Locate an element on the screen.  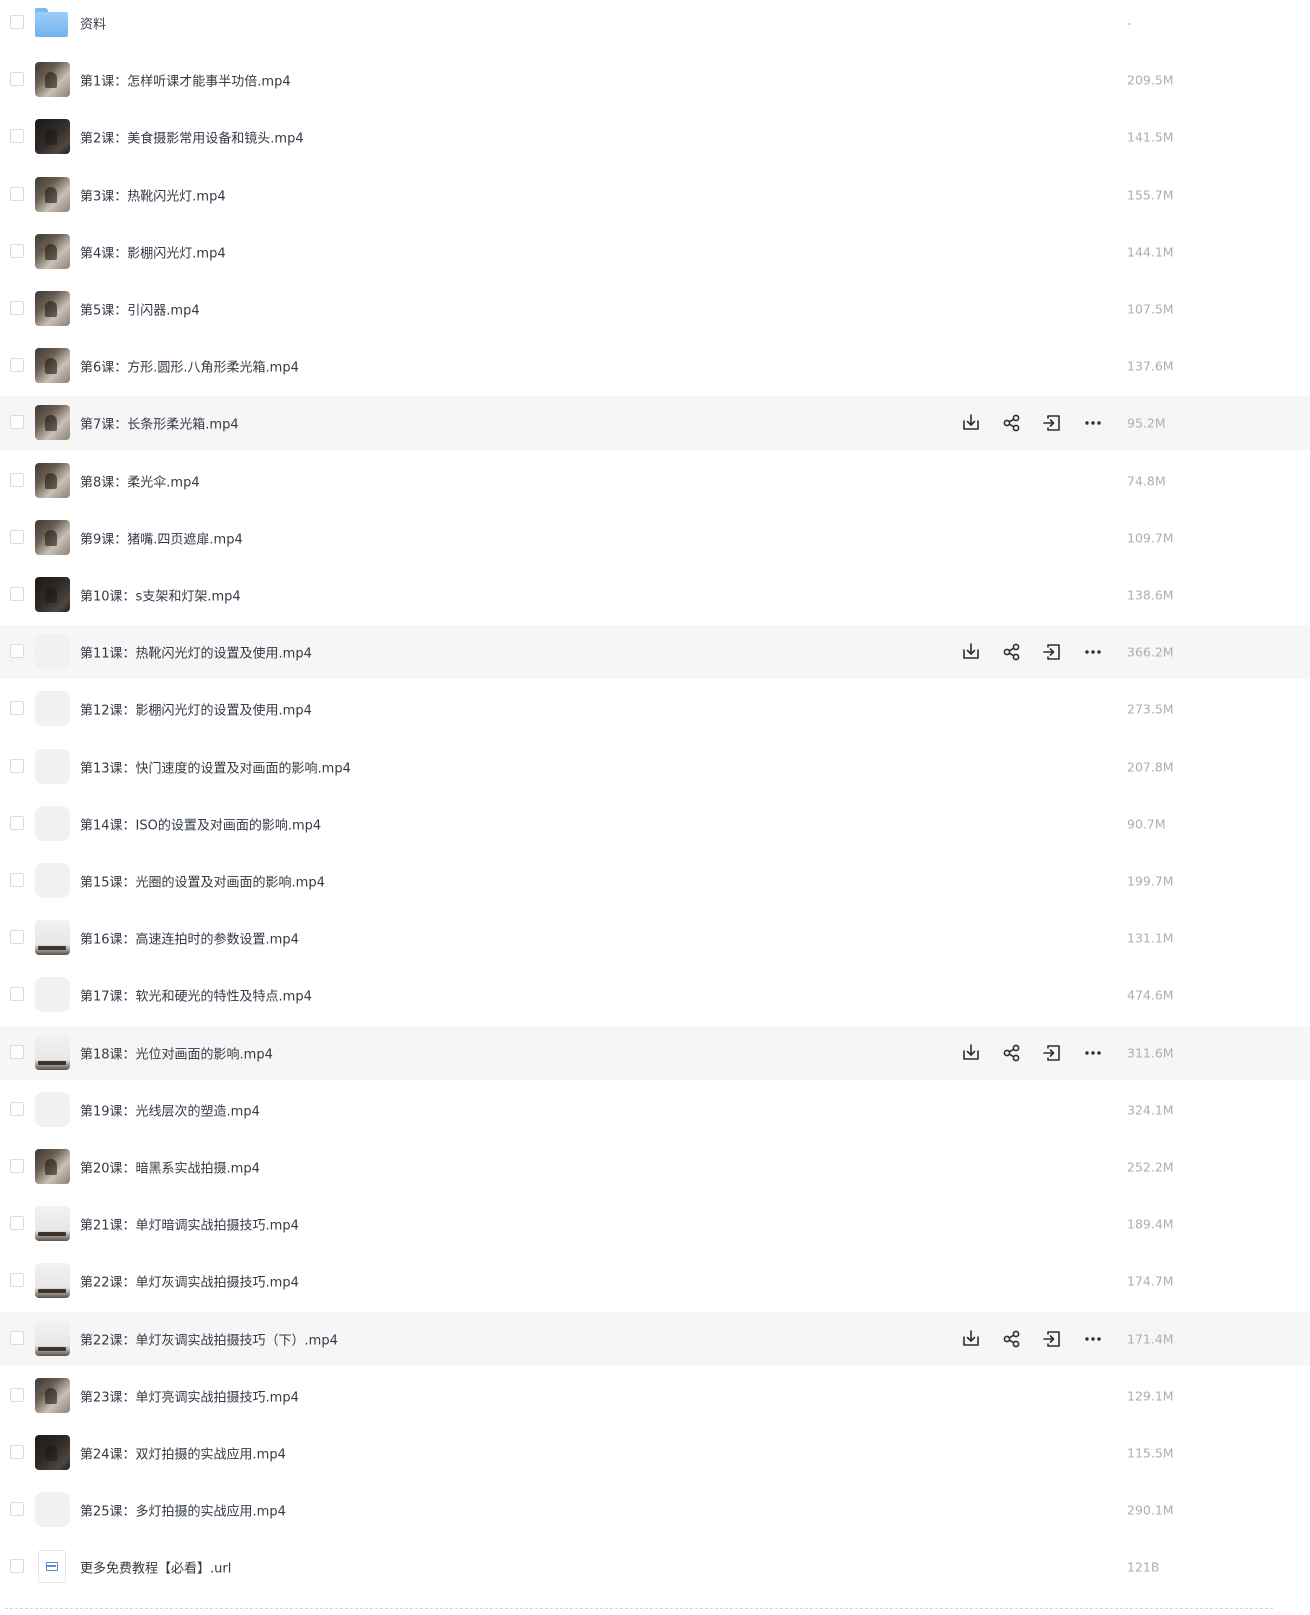
file-name: 第1课：怎样听课才能事半功倍.mp4 is located at coordinates (185, 80).